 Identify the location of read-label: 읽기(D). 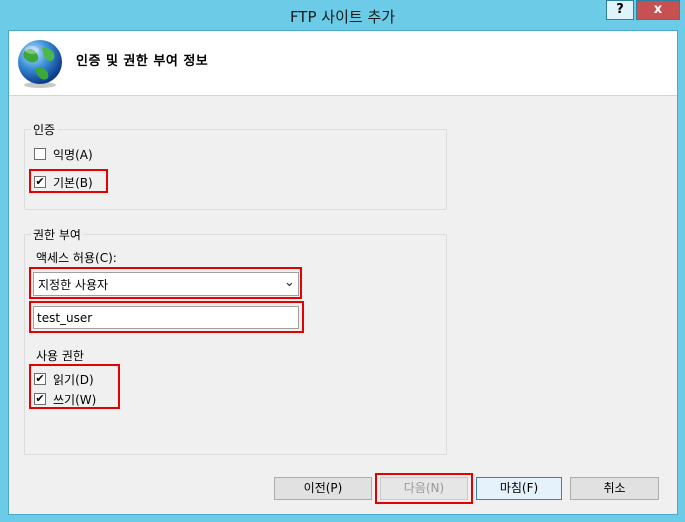
(73, 379).